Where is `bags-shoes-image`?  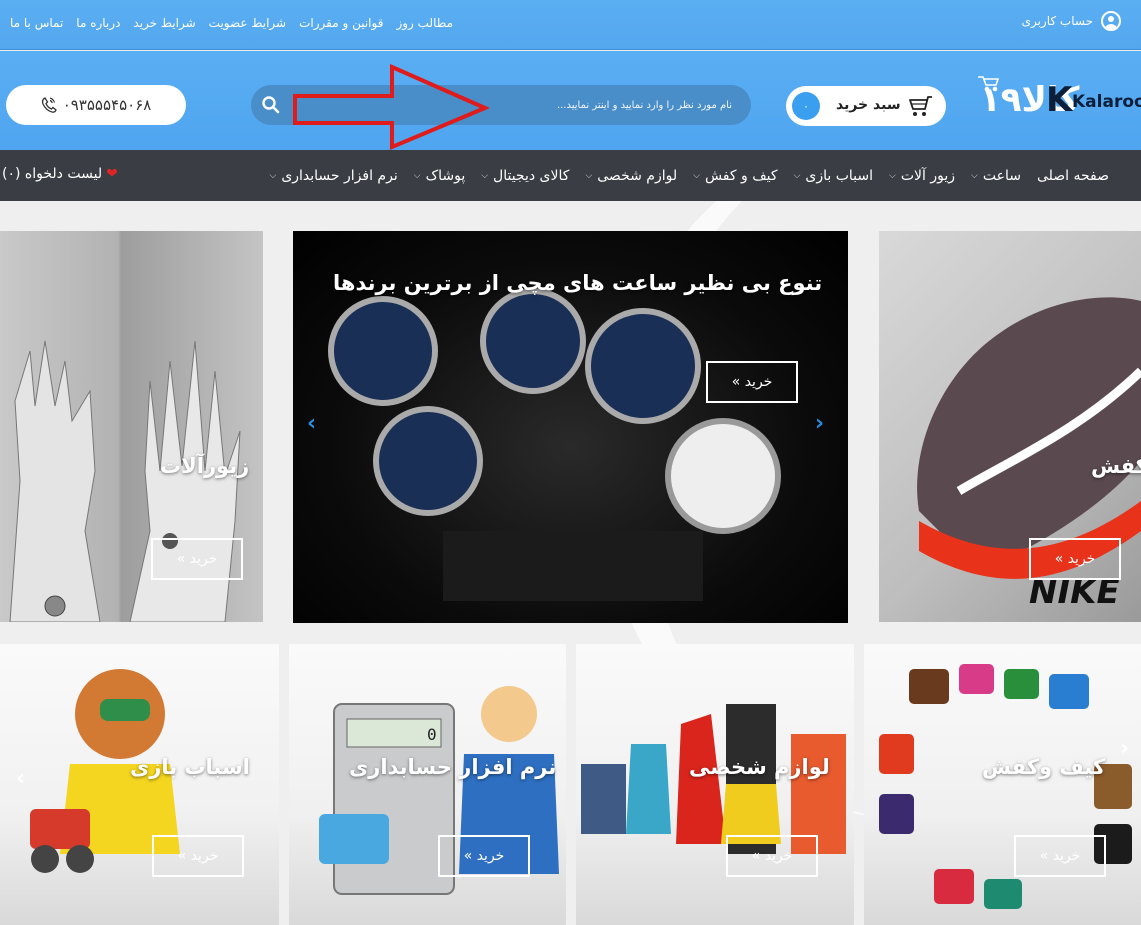
bags-shoes-image is located at coordinates (1005, 786).